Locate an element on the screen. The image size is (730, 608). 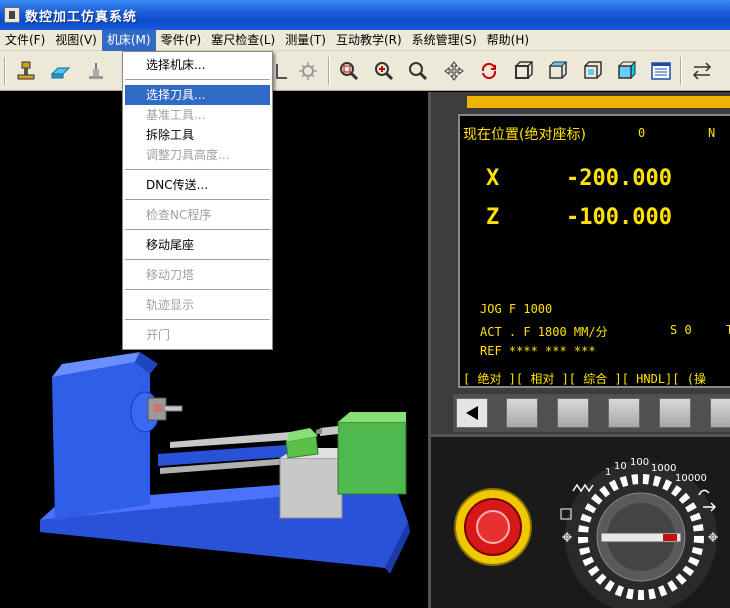
menu-feeler-gauge: 塞尺检查(L) is located at coordinates (243, 40).